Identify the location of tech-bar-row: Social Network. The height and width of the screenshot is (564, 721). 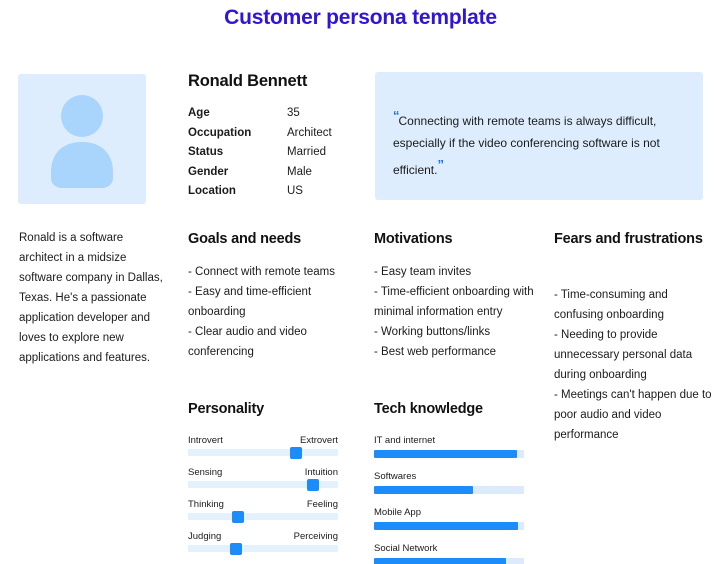
(449, 553).